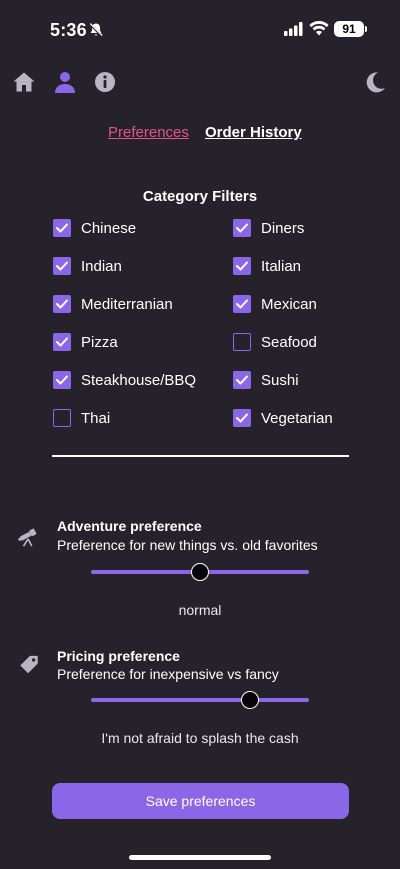 This screenshot has width=400, height=869. What do you see at coordinates (200, 610) in the screenshot?
I see `adventure-value-label: normal` at bounding box center [200, 610].